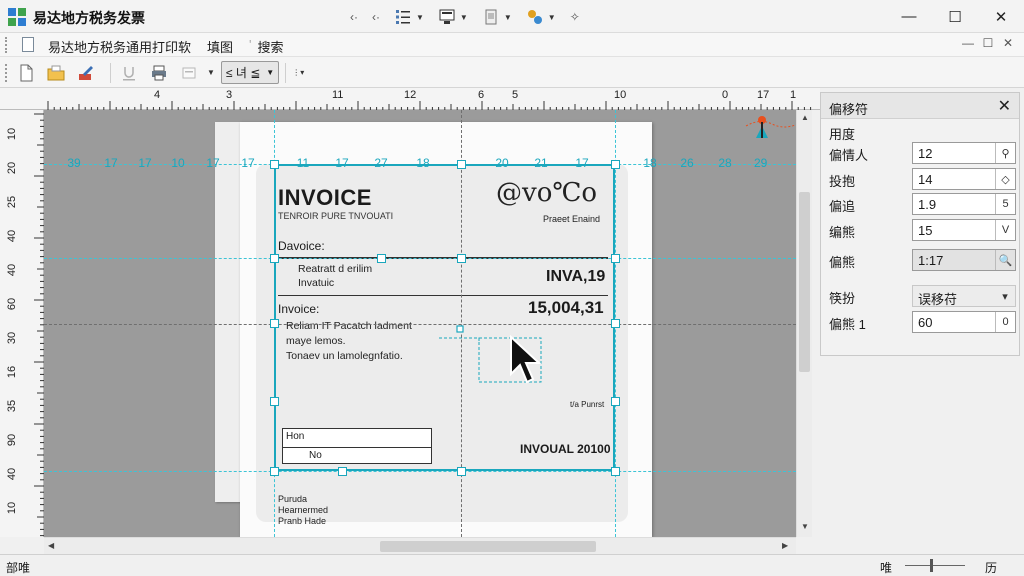  I want to click on menu-item-fill: 填图, so click(220, 46).